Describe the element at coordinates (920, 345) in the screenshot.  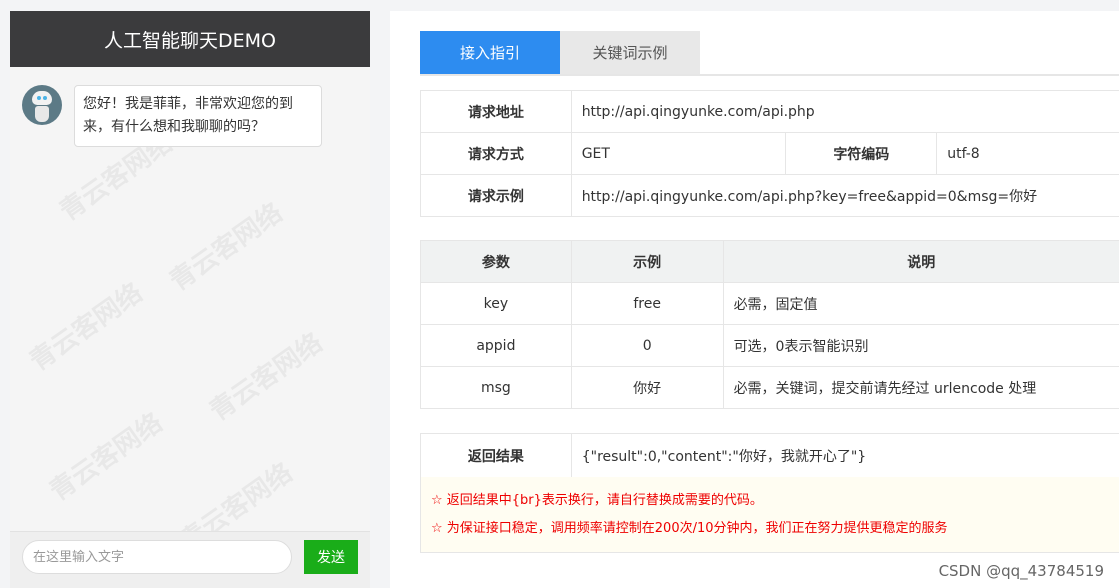
I see `param-desc: 可选，0表示智能识别` at that location.